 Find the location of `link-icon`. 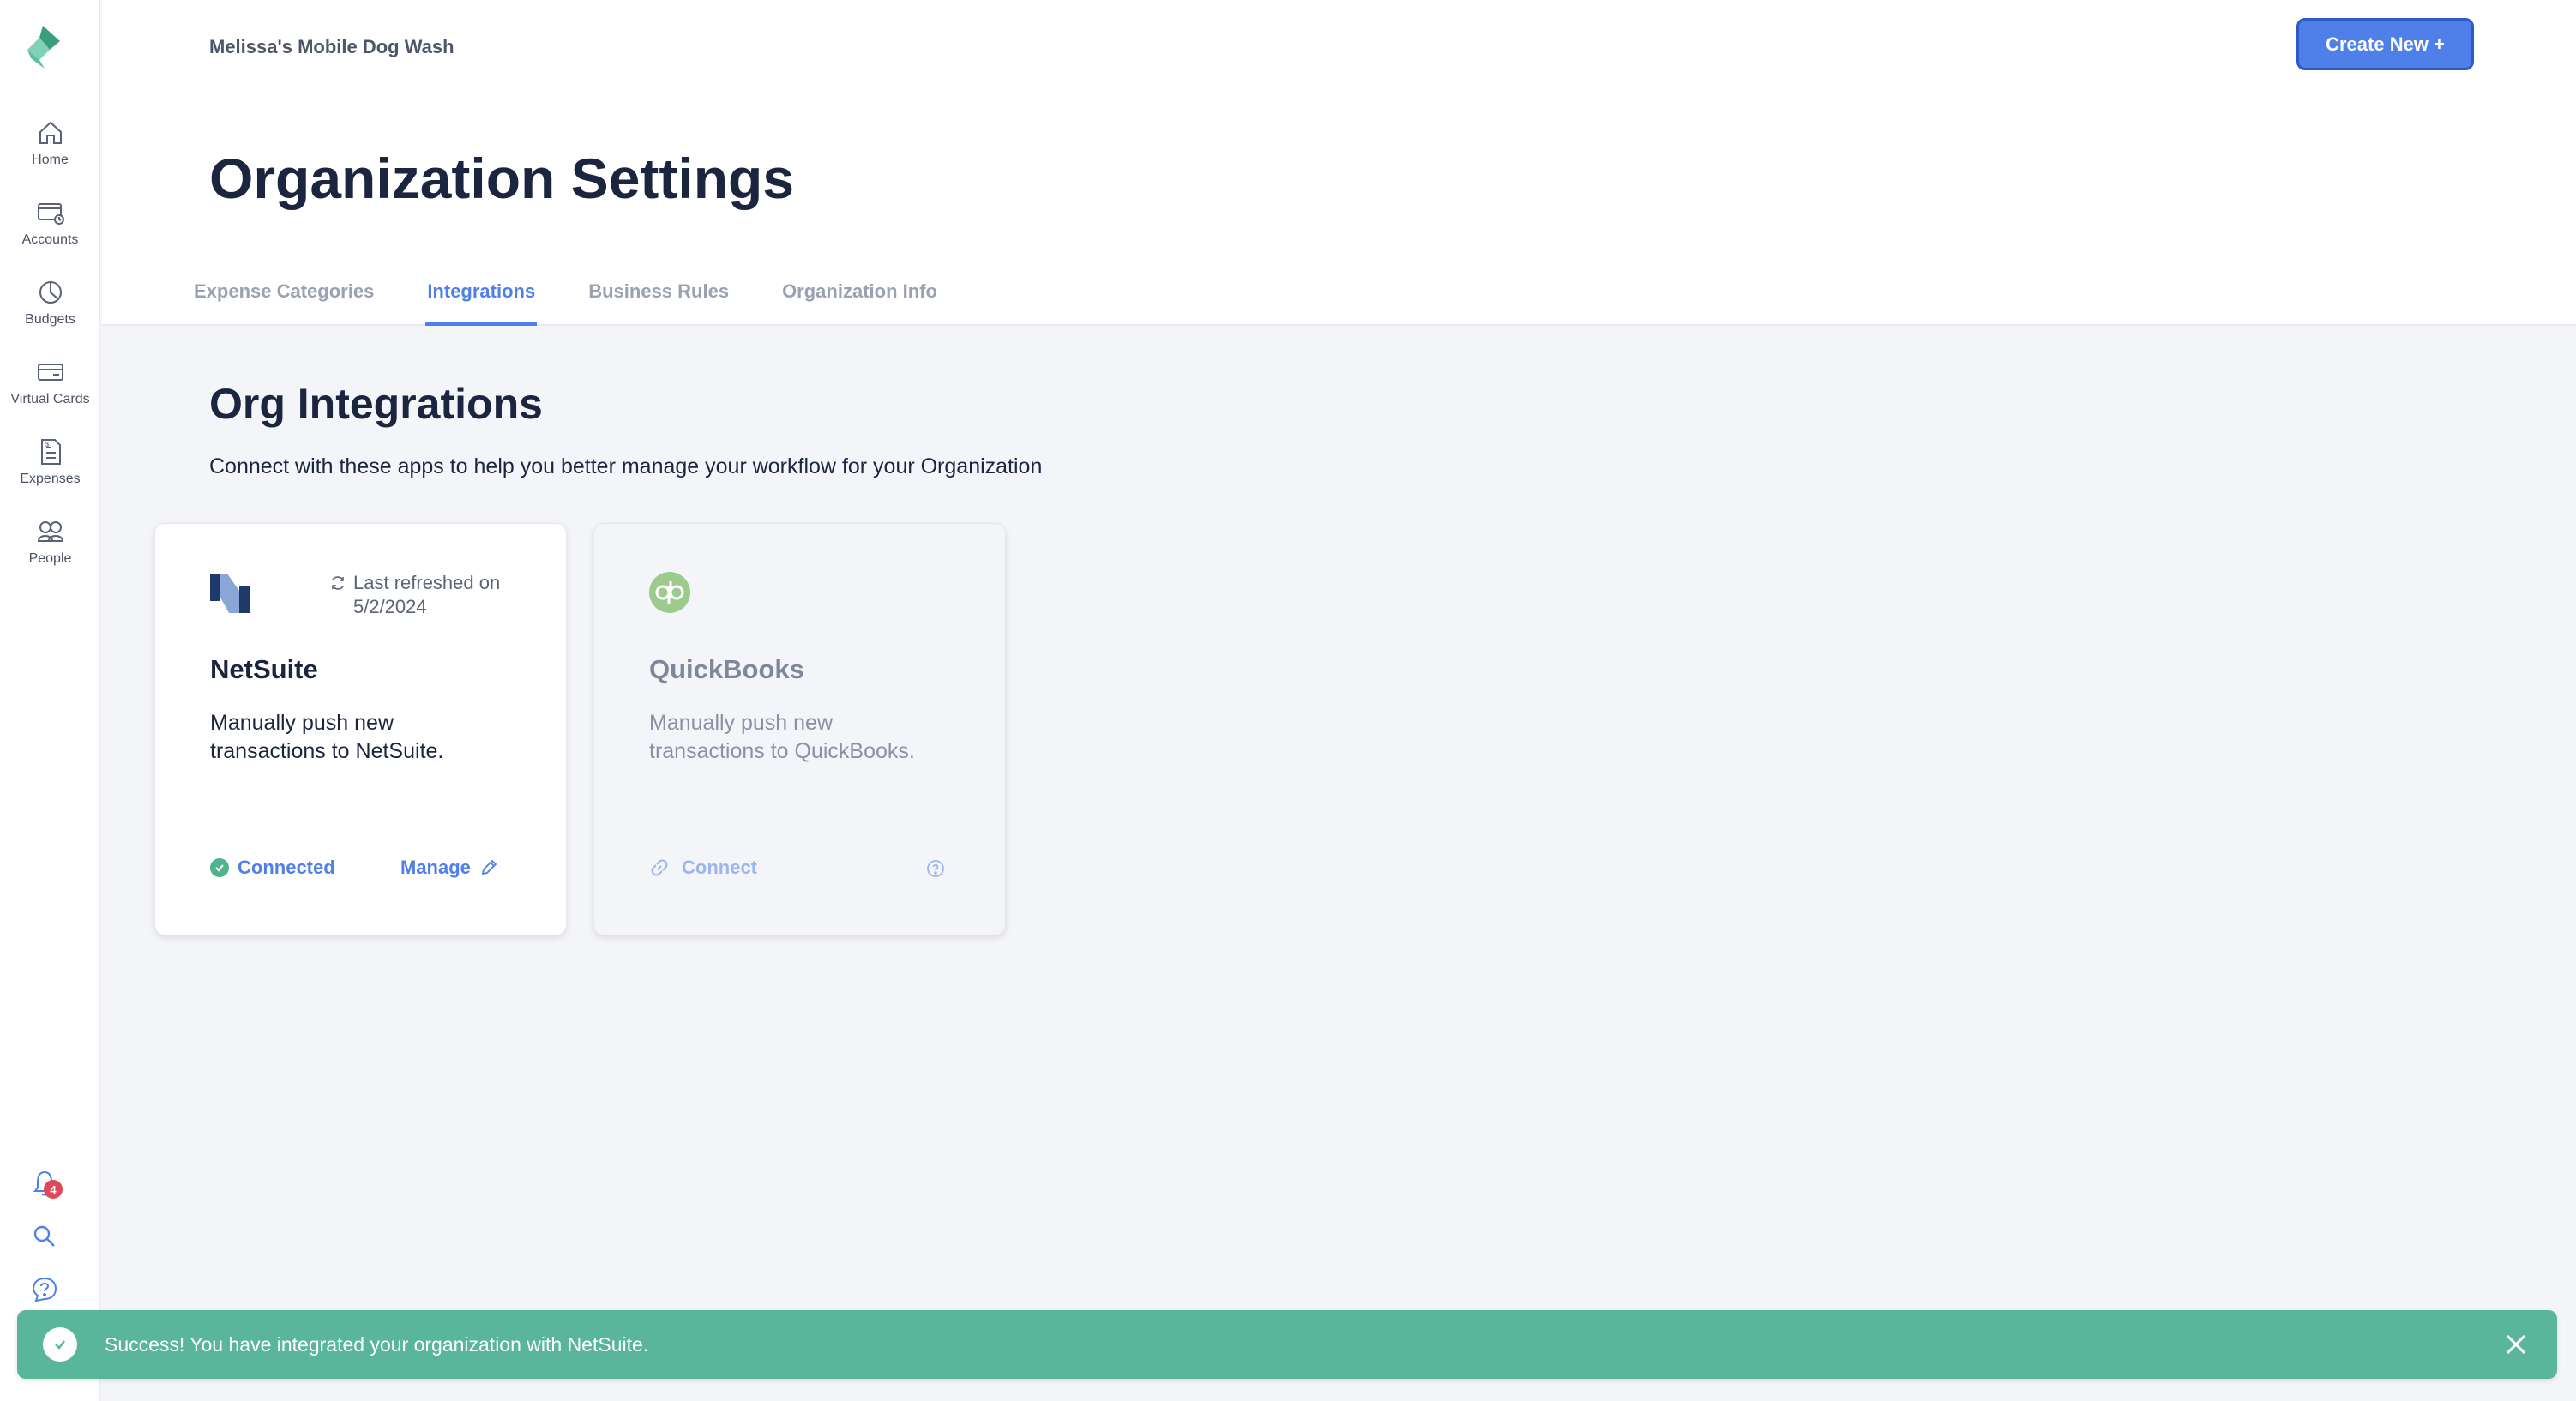

link-icon is located at coordinates (659, 867).